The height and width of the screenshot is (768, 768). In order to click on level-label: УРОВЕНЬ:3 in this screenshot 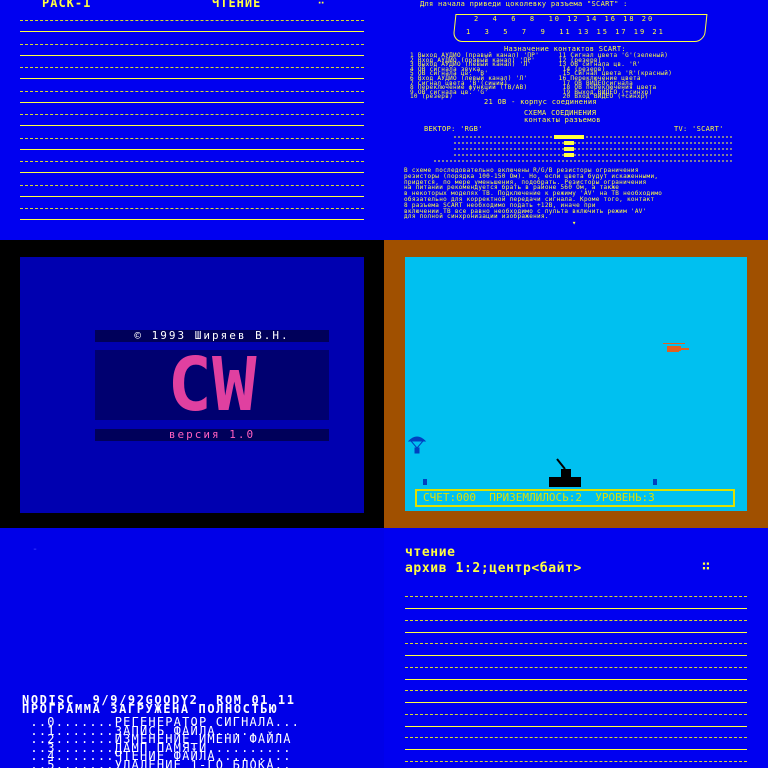, I will do `click(625, 497)`.